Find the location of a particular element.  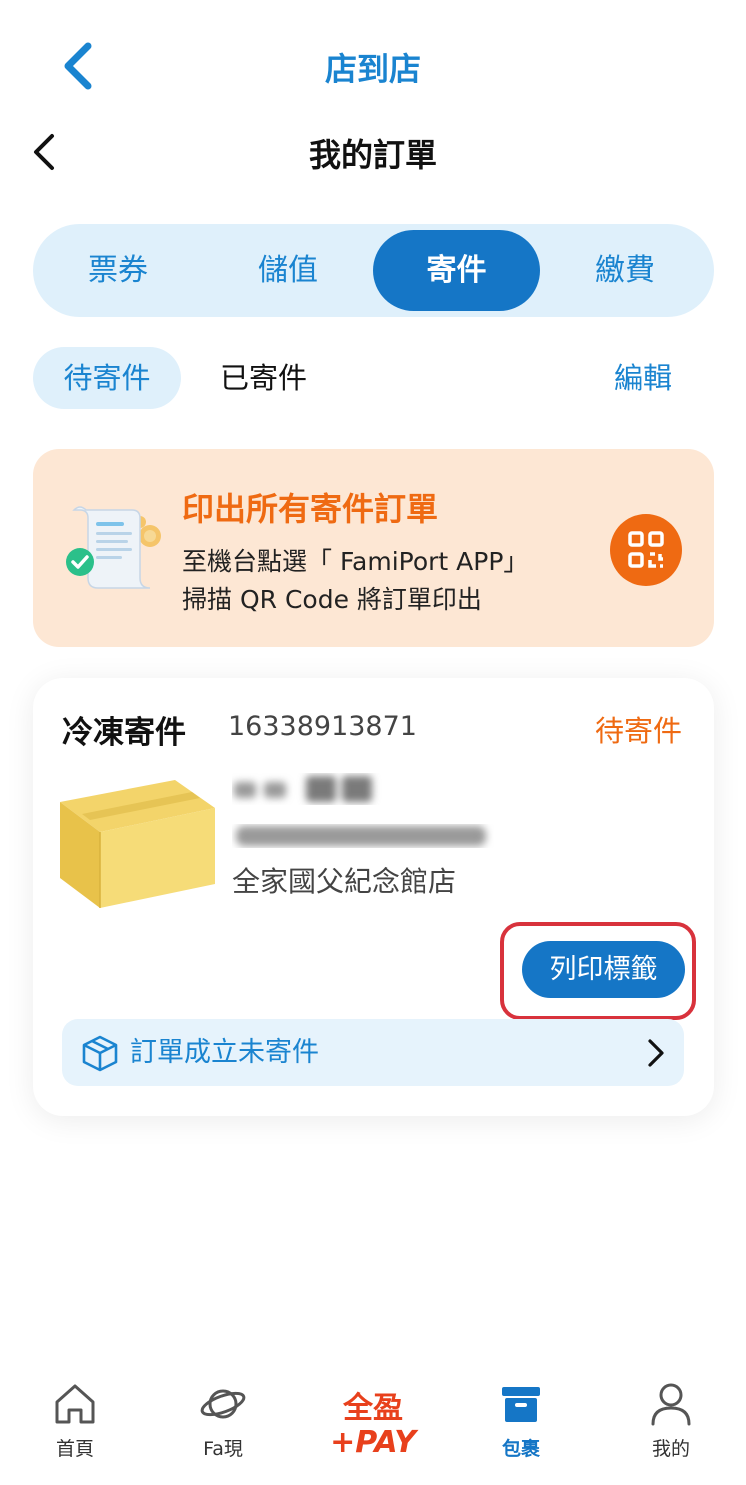

package-cube-icon is located at coordinates (100, 1053).